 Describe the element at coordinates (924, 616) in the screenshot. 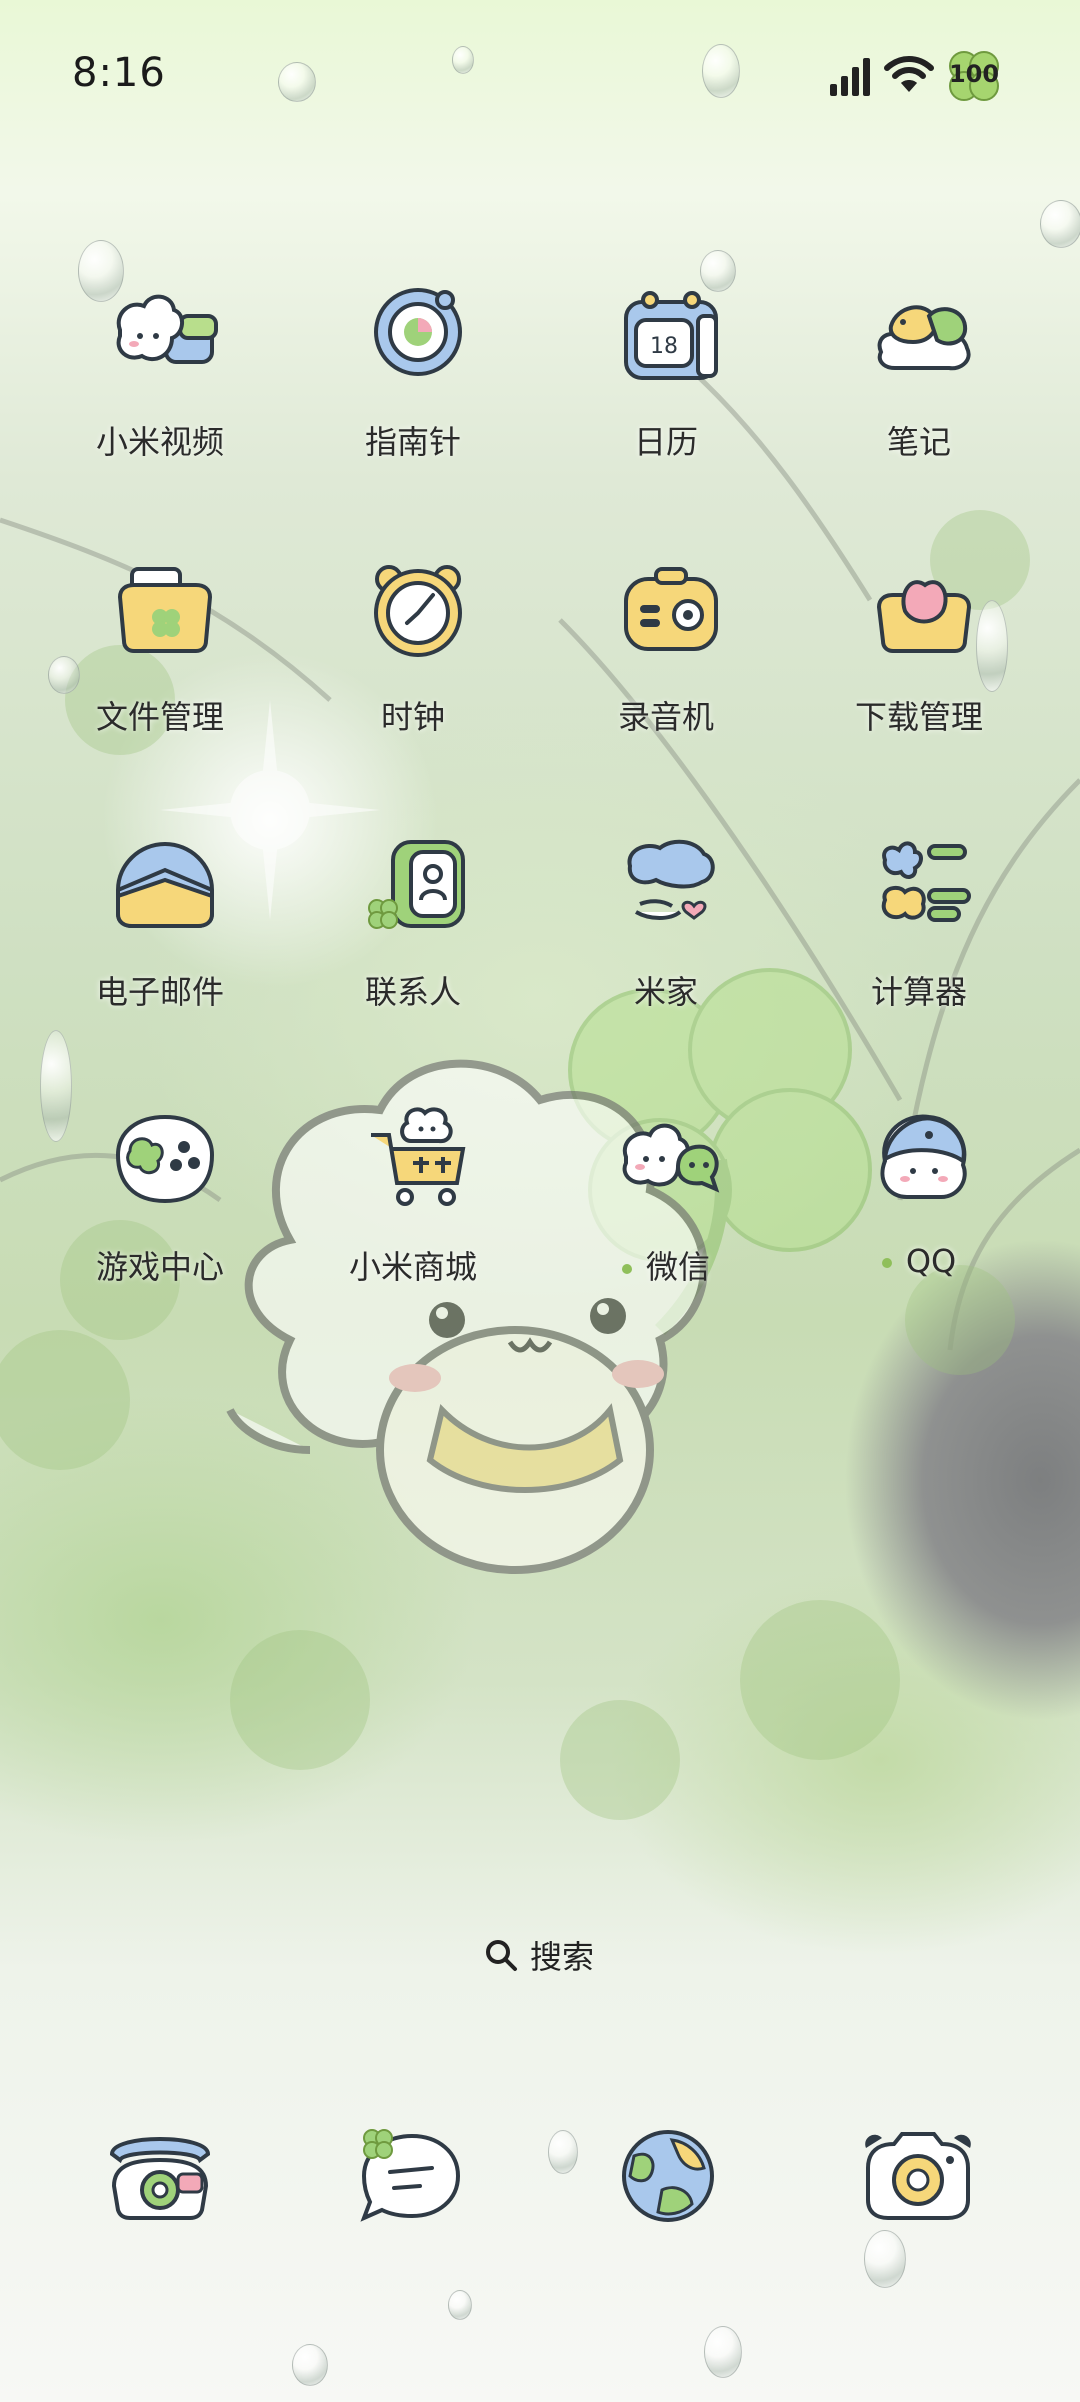

I see `download-icon` at that location.